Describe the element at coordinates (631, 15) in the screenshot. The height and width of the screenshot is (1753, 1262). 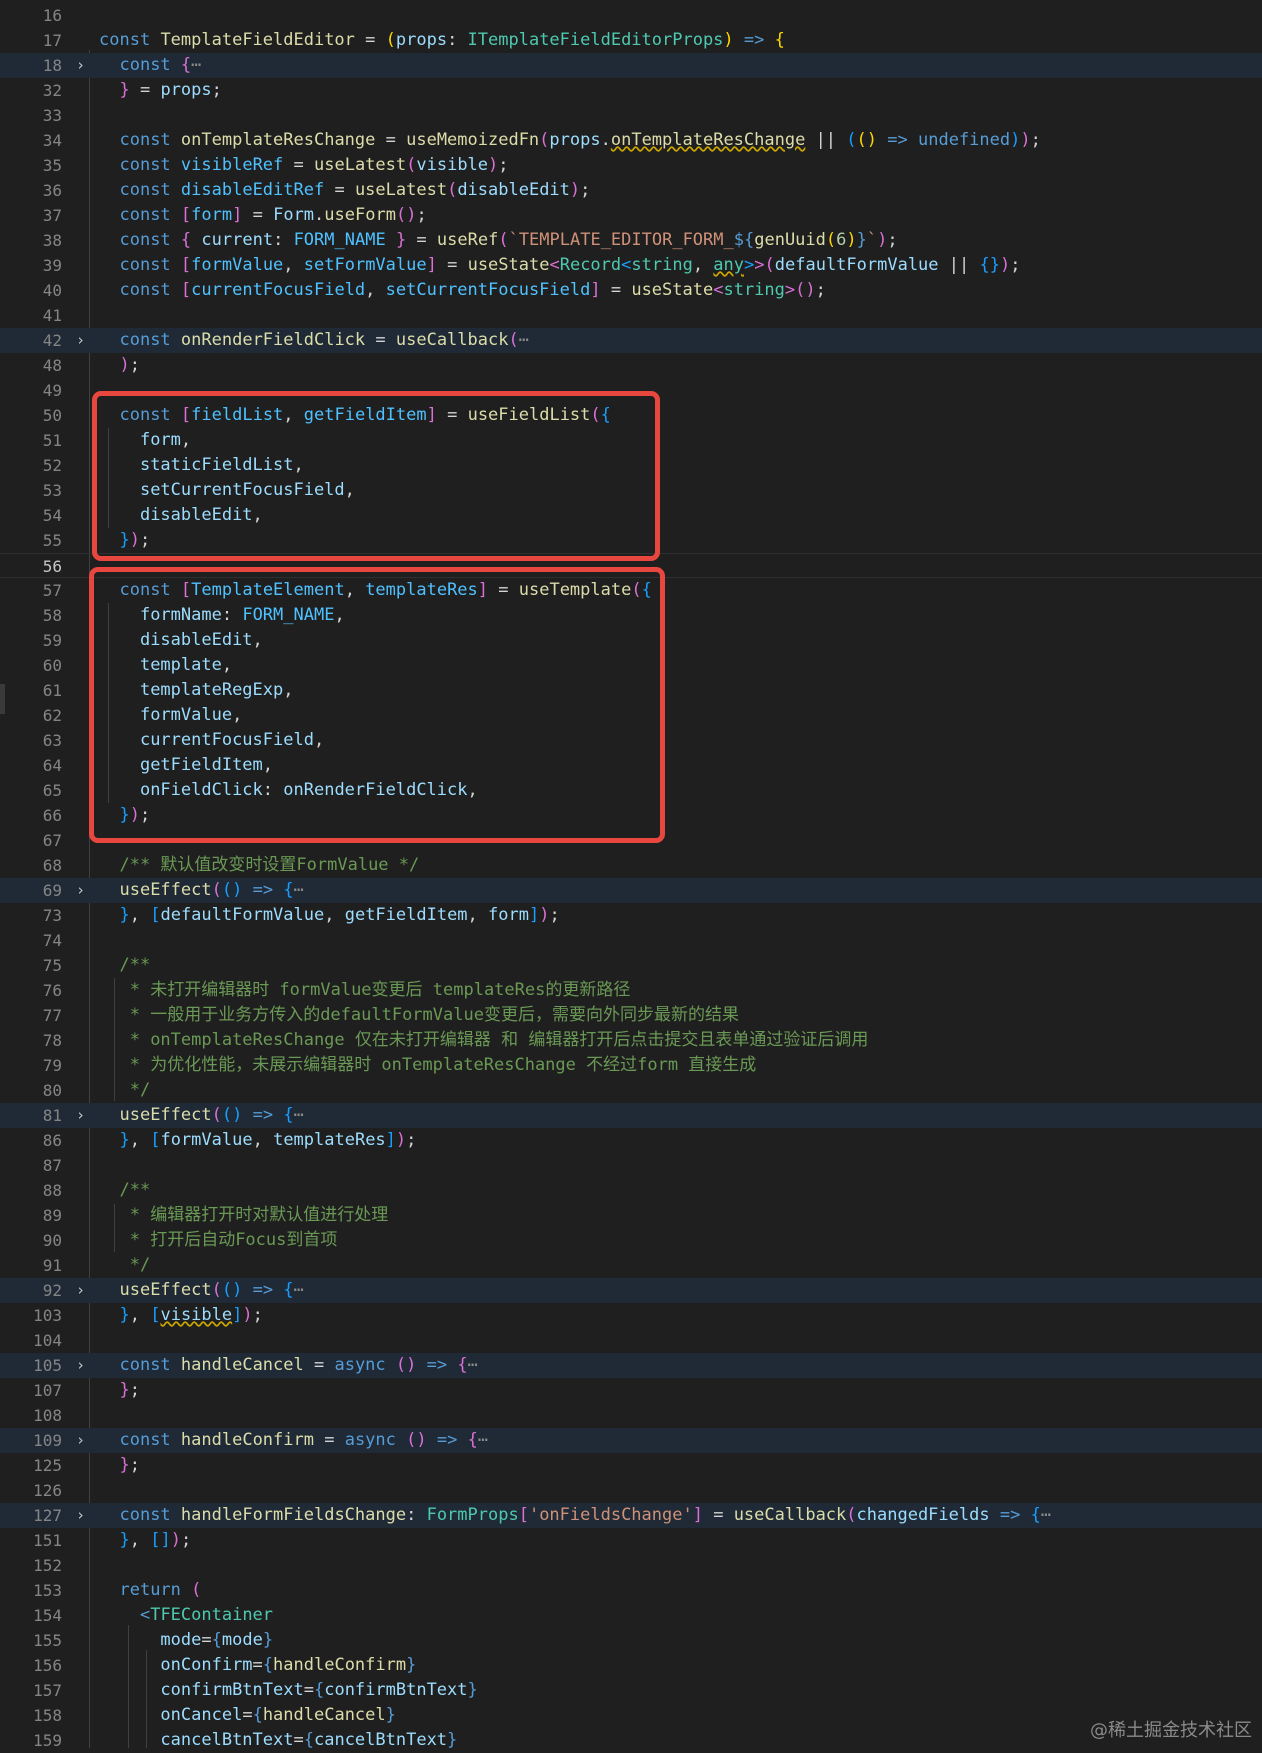
I see `code-line: 16` at that location.